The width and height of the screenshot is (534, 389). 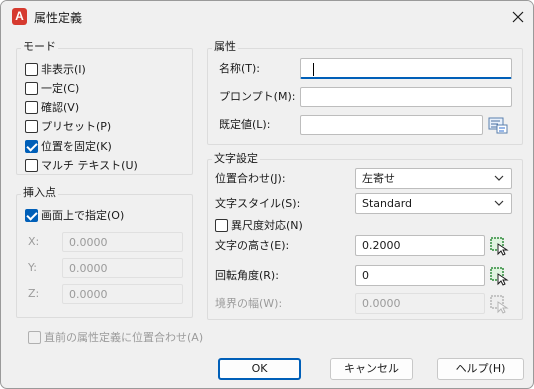 I want to click on close-button, so click(x=518, y=17).